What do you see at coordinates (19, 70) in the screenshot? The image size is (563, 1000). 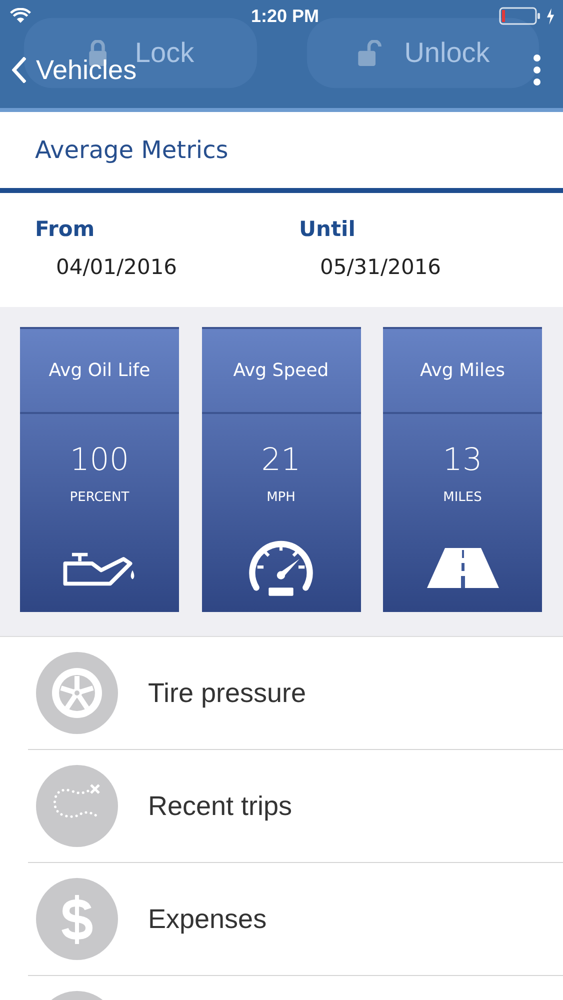 I see `back-icon` at bounding box center [19, 70].